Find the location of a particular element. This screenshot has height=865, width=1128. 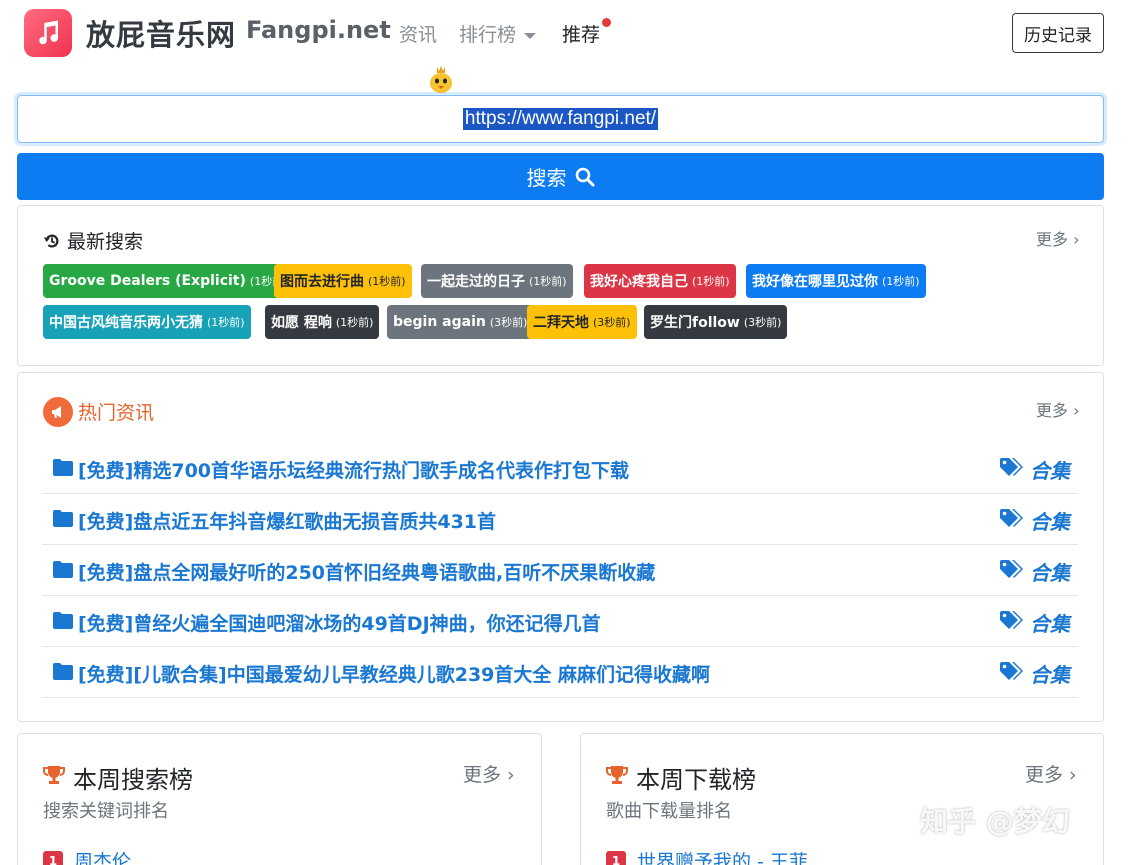

tag-label: 二拜天地 is located at coordinates (561, 323).